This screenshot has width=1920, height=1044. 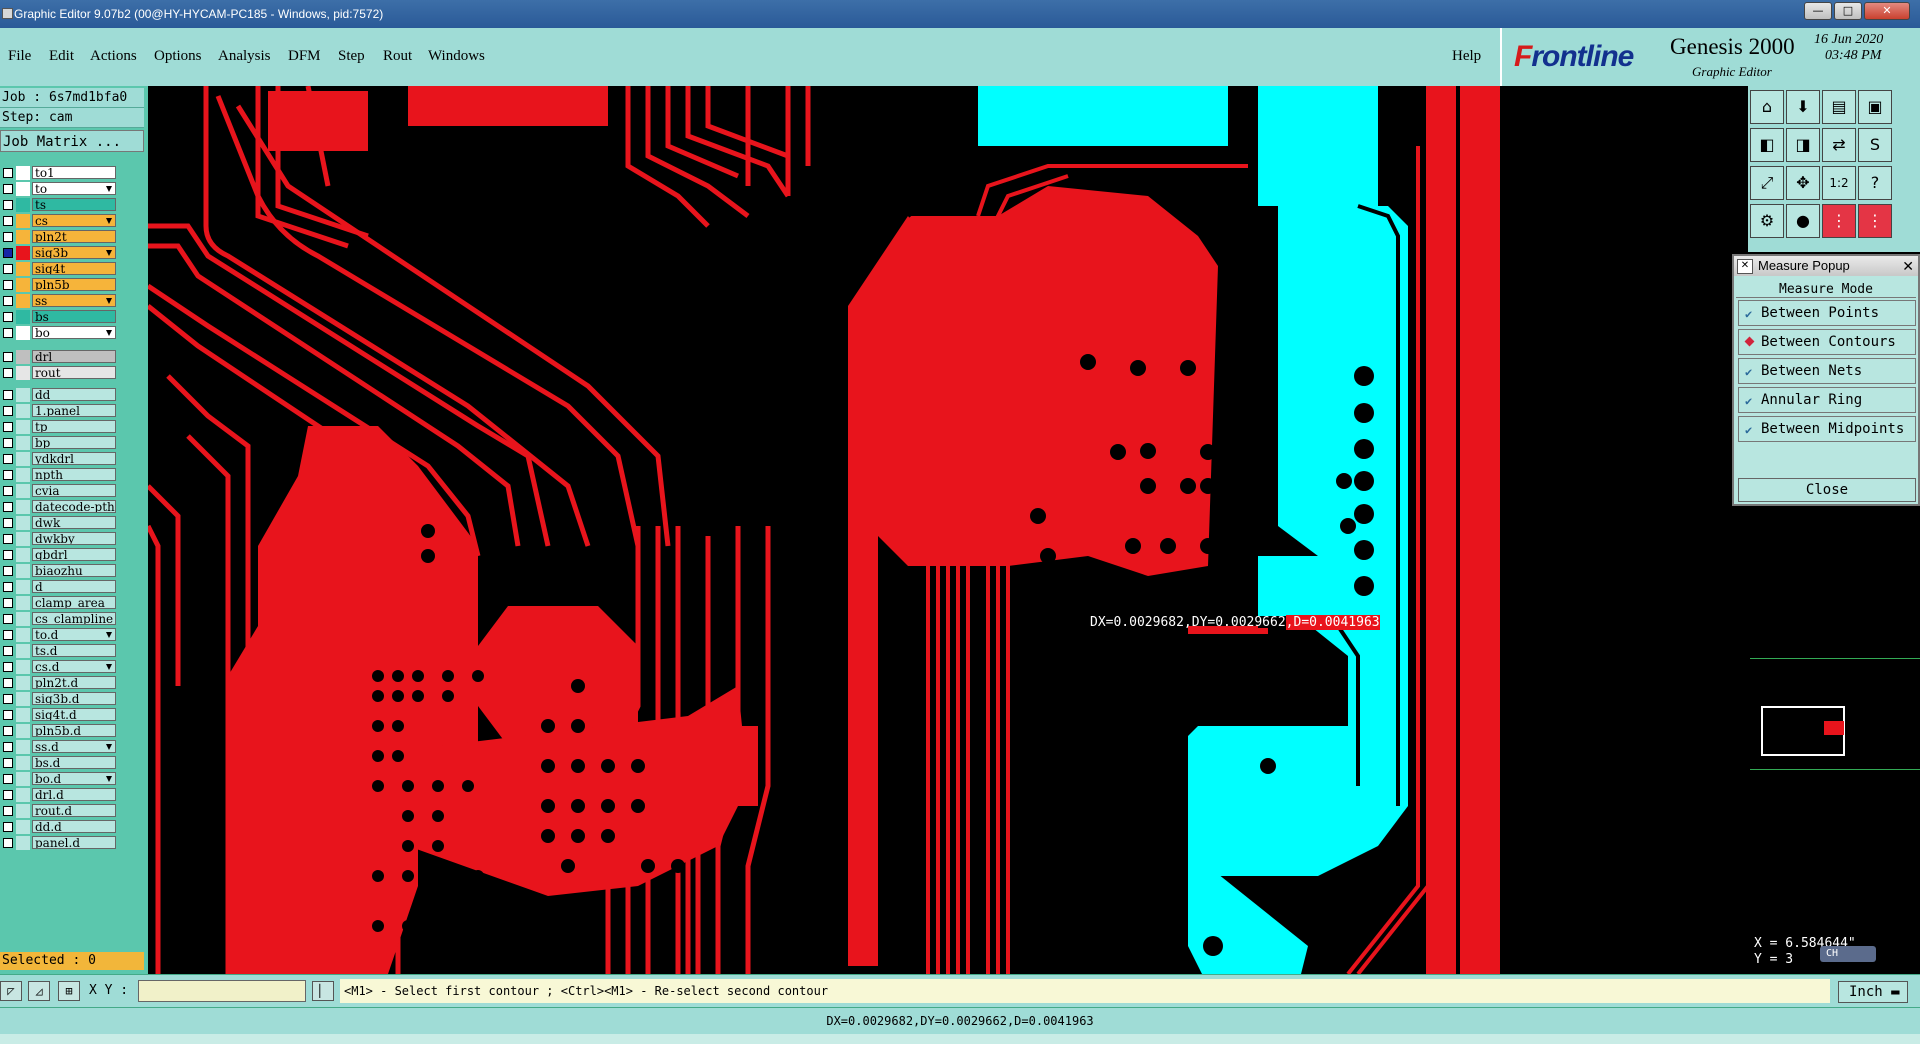 I want to click on layer-row-ss: ss, so click(x=59, y=301).